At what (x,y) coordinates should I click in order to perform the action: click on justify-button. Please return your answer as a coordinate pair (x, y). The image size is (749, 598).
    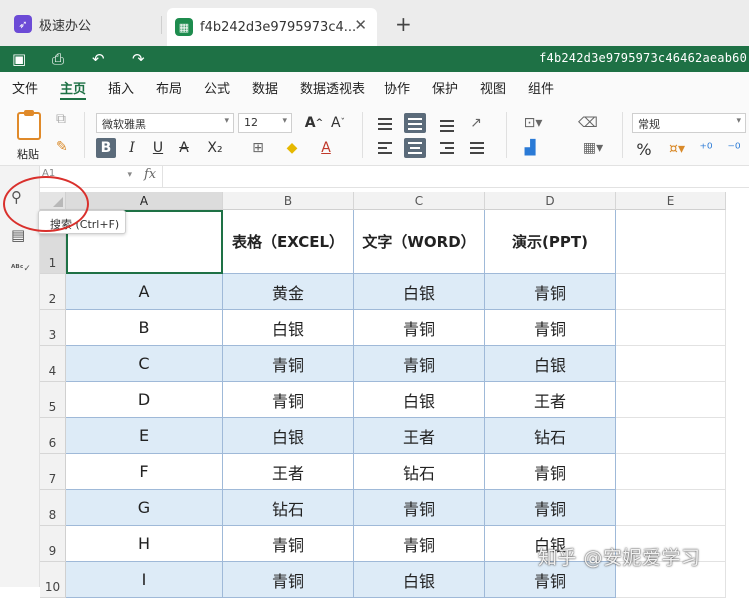
    Looking at the image, I should click on (477, 148).